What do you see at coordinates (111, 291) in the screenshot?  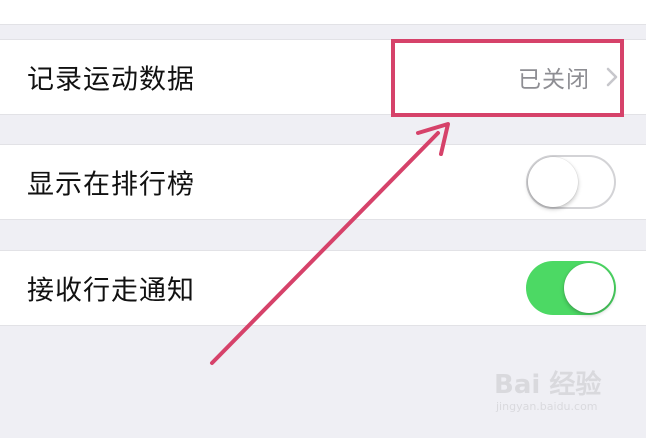 I see `row-label: 接收行走通知` at bounding box center [111, 291].